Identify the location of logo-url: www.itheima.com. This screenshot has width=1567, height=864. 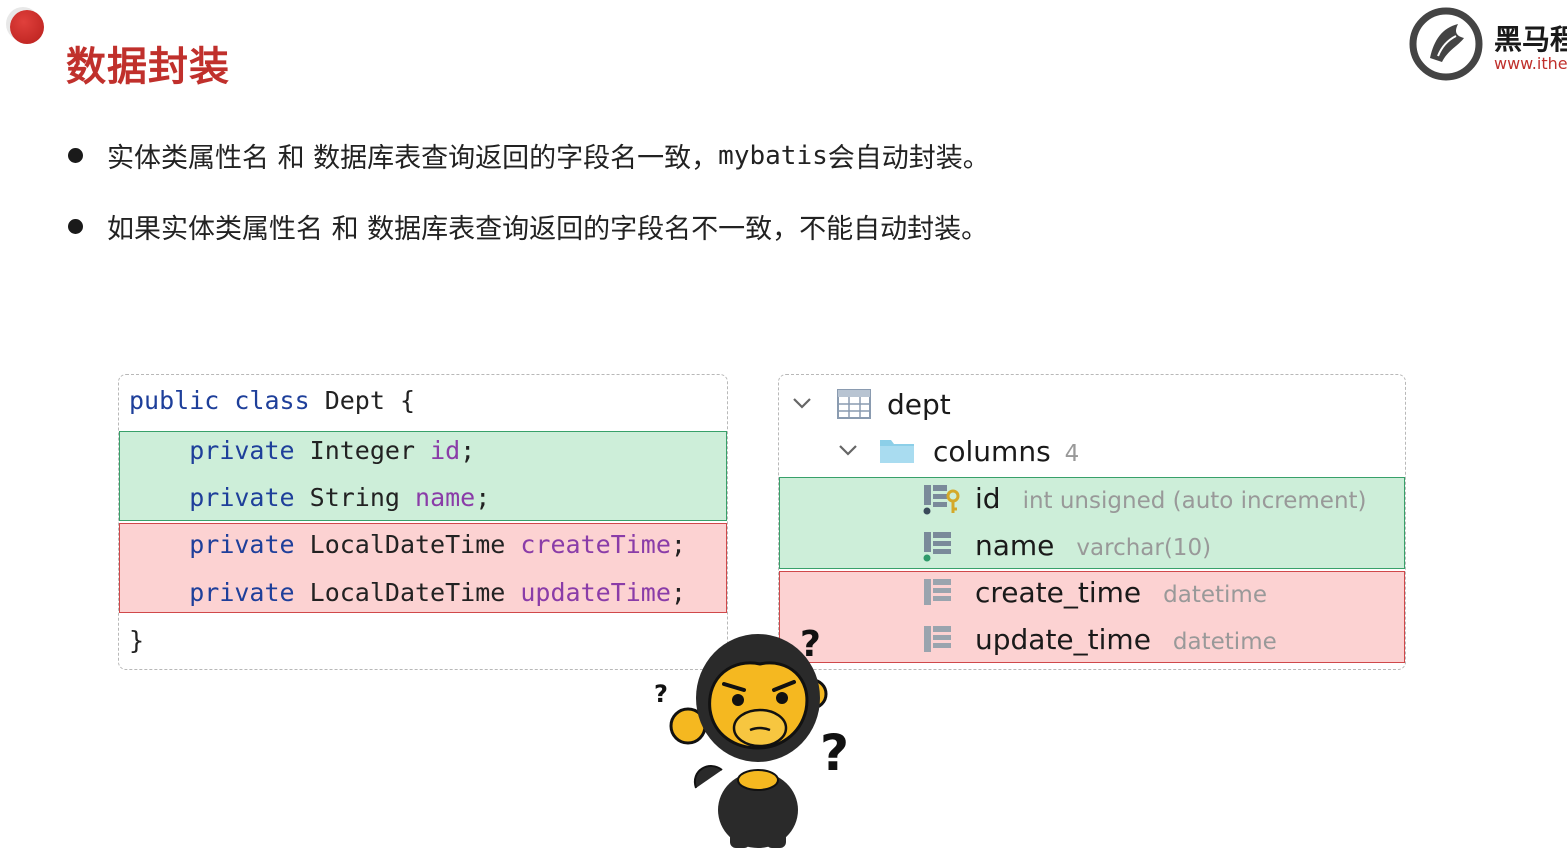
(1530, 63).